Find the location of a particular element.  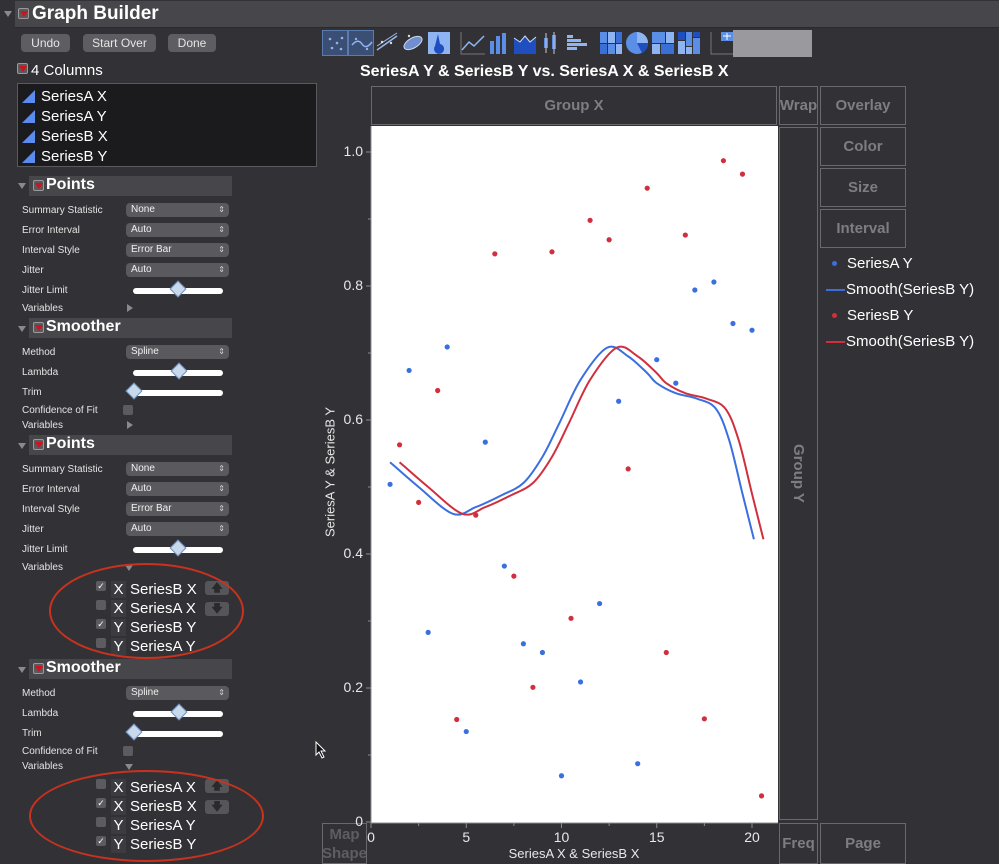

bar-icon is located at coordinates (499, 43).